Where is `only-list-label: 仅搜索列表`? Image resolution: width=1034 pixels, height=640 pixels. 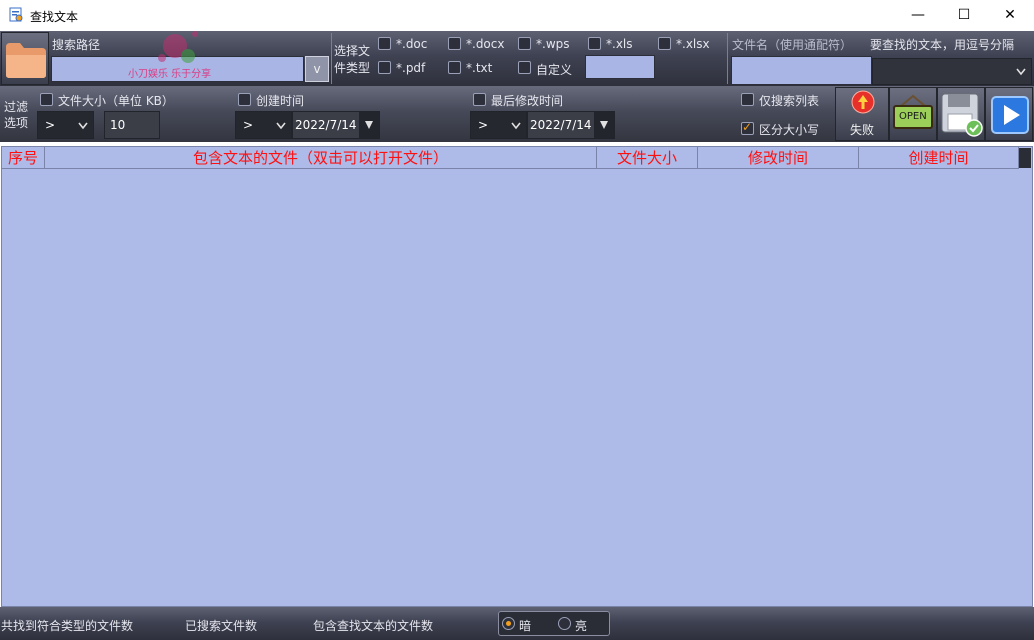 only-list-label: 仅搜索列表 is located at coordinates (789, 101).